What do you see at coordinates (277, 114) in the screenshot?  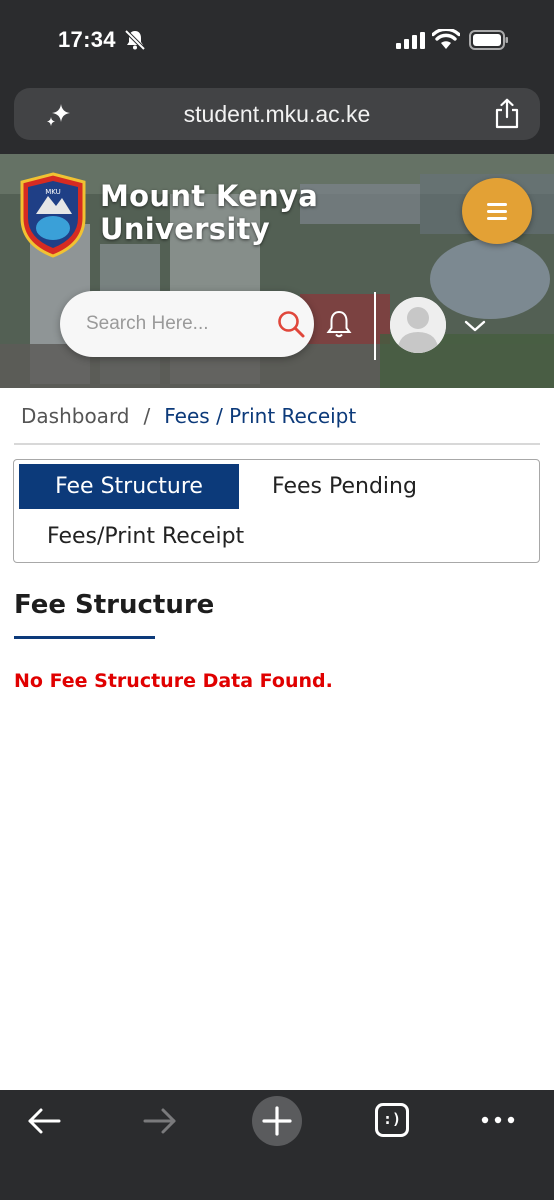 I see `url-text: student.mku.ac.ke` at bounding box center [277, 114].